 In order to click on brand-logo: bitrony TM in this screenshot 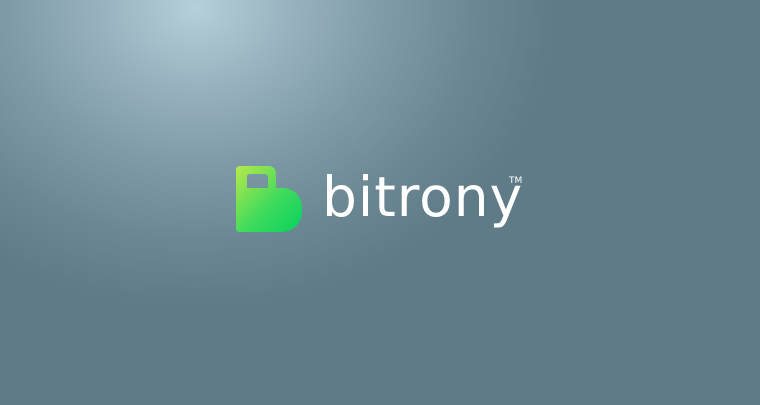, I will do `click(386, 200)`.